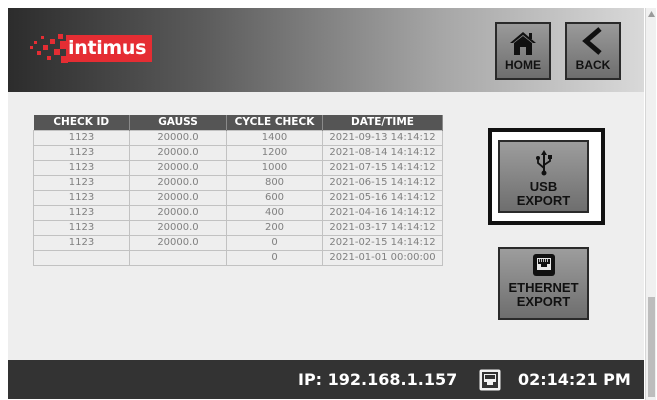 This screenshot has height=400, width=657. Describe the element at coordinates (543, 163) in the screenshot. I see `usb-icon` at that location.